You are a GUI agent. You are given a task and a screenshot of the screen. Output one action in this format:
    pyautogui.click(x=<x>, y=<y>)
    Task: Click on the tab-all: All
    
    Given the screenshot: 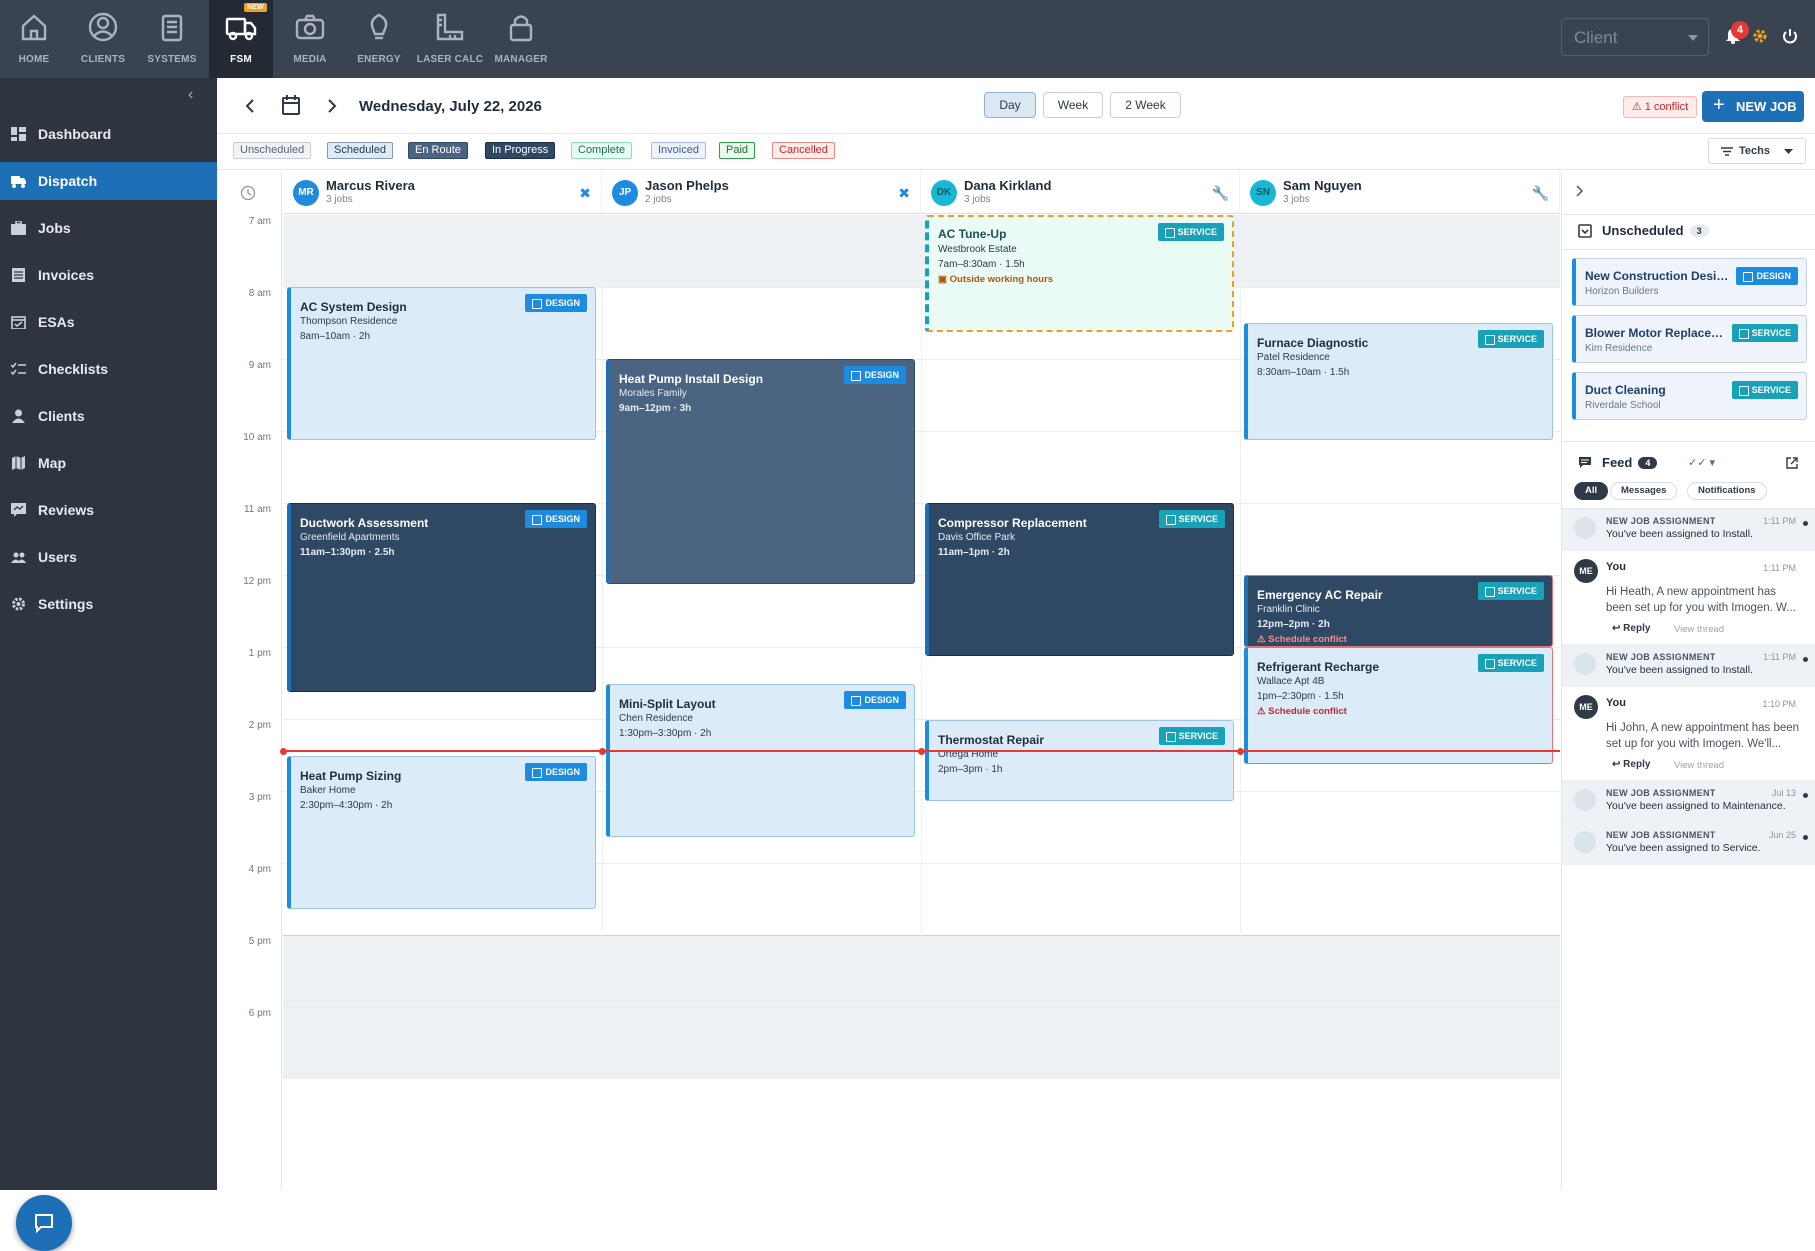 What is the action you would take?
    pyautogui.click(x=1591, y=491)
    